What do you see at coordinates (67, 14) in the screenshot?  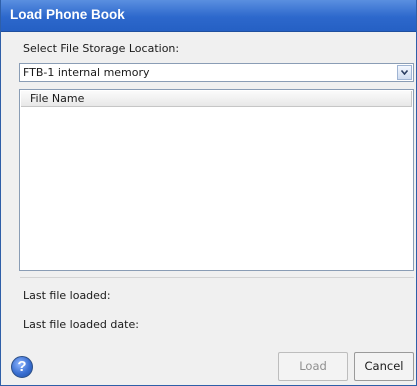 I see `window-title: Load Phone Book` at bounding box center [67, 14].